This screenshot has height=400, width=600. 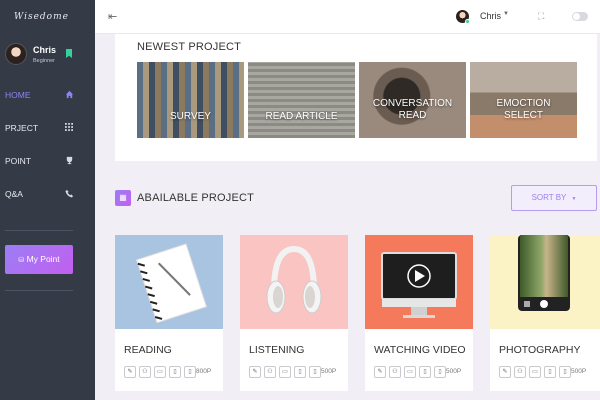 I want to click on grid-icon: ▦, so click(x=123, y=198).